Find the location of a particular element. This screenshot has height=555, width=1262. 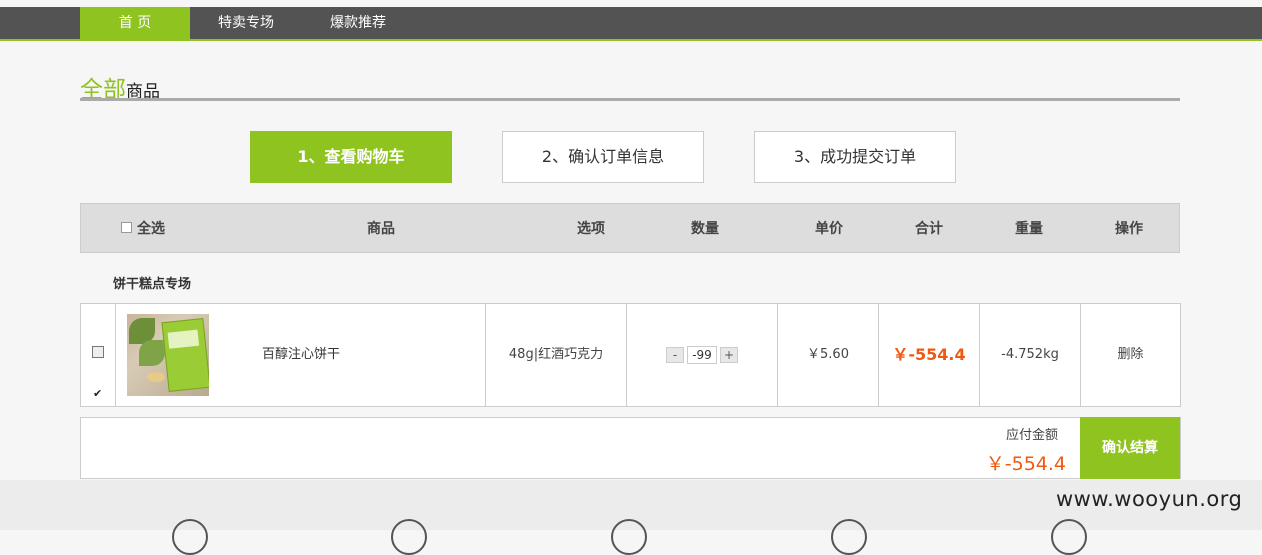

top-nav-bar: 首 页 特卖专场 爆款推荐 is located at coordinates (631, 24).